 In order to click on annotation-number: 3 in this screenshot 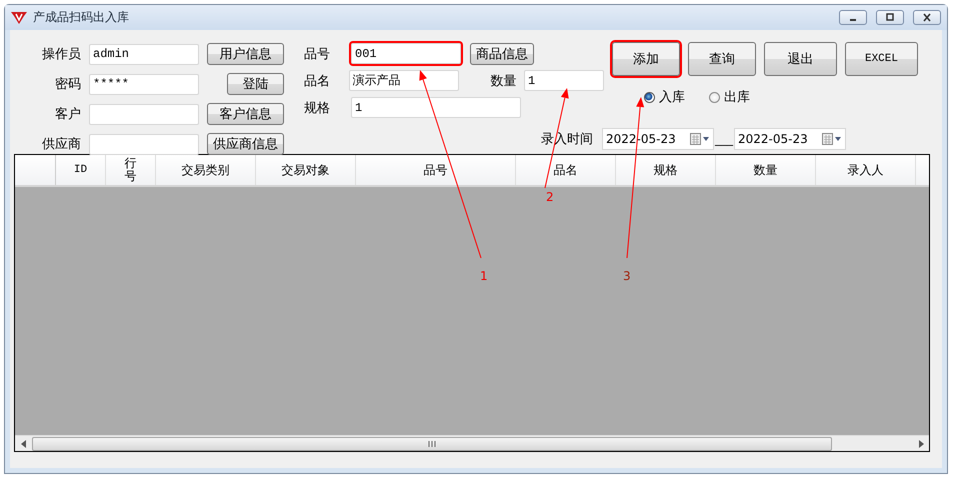, I will do `click(627, 276)`.